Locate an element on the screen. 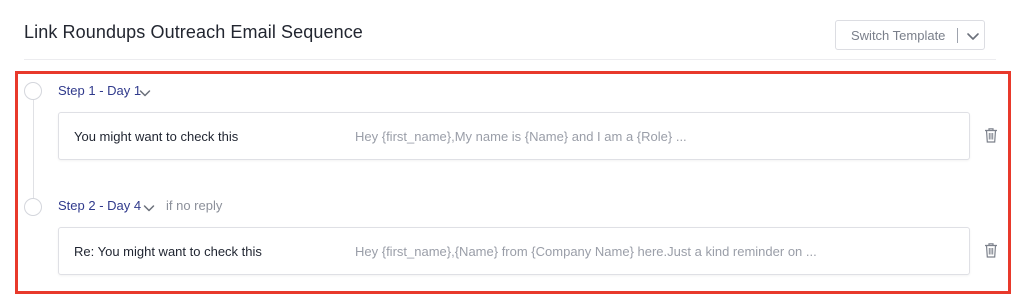  chevron-down-icon is located at coordinates (973, 36).